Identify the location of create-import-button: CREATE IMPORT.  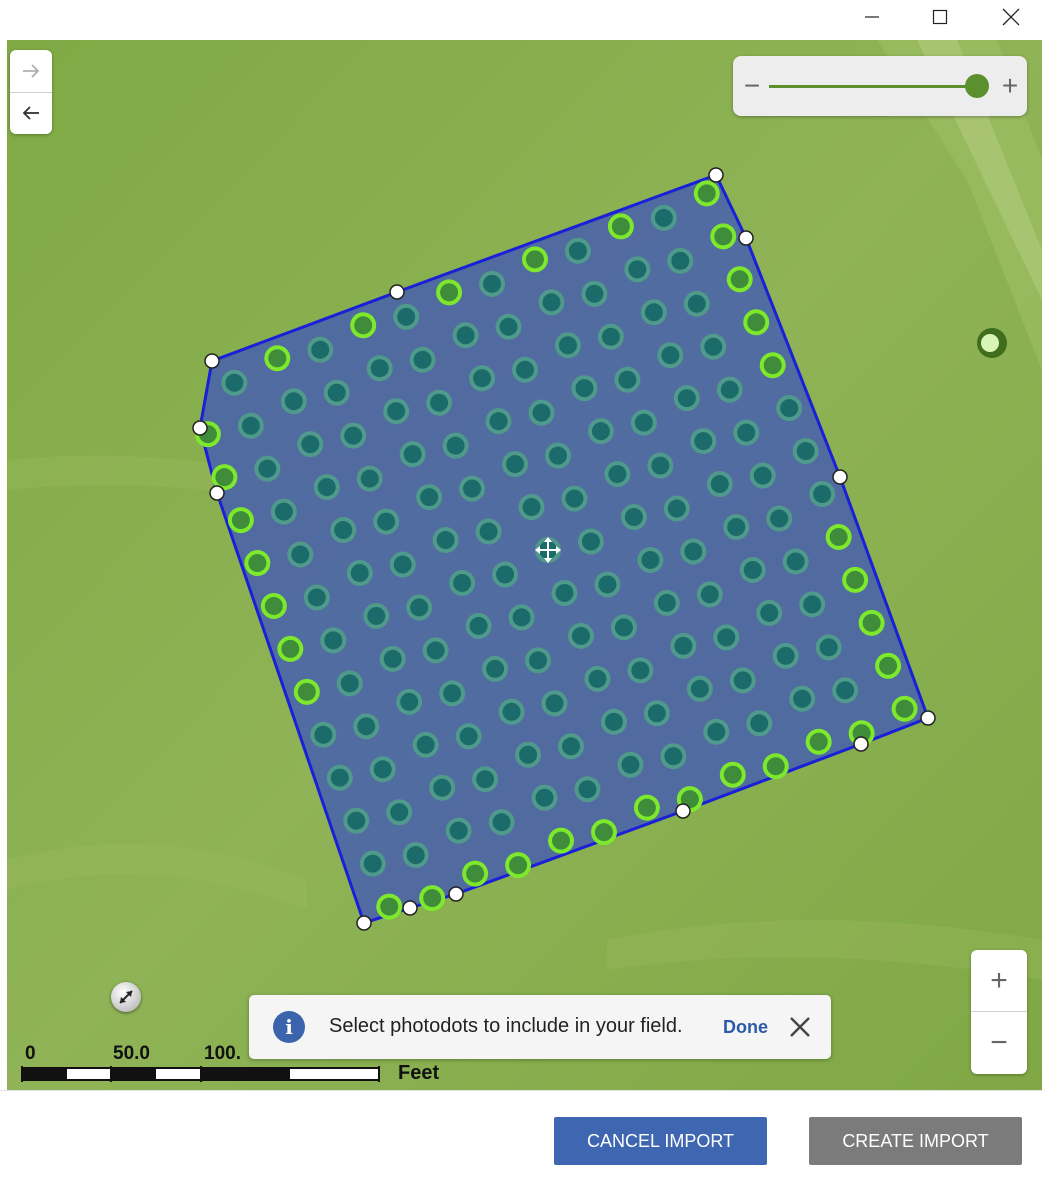
(915, 1141).